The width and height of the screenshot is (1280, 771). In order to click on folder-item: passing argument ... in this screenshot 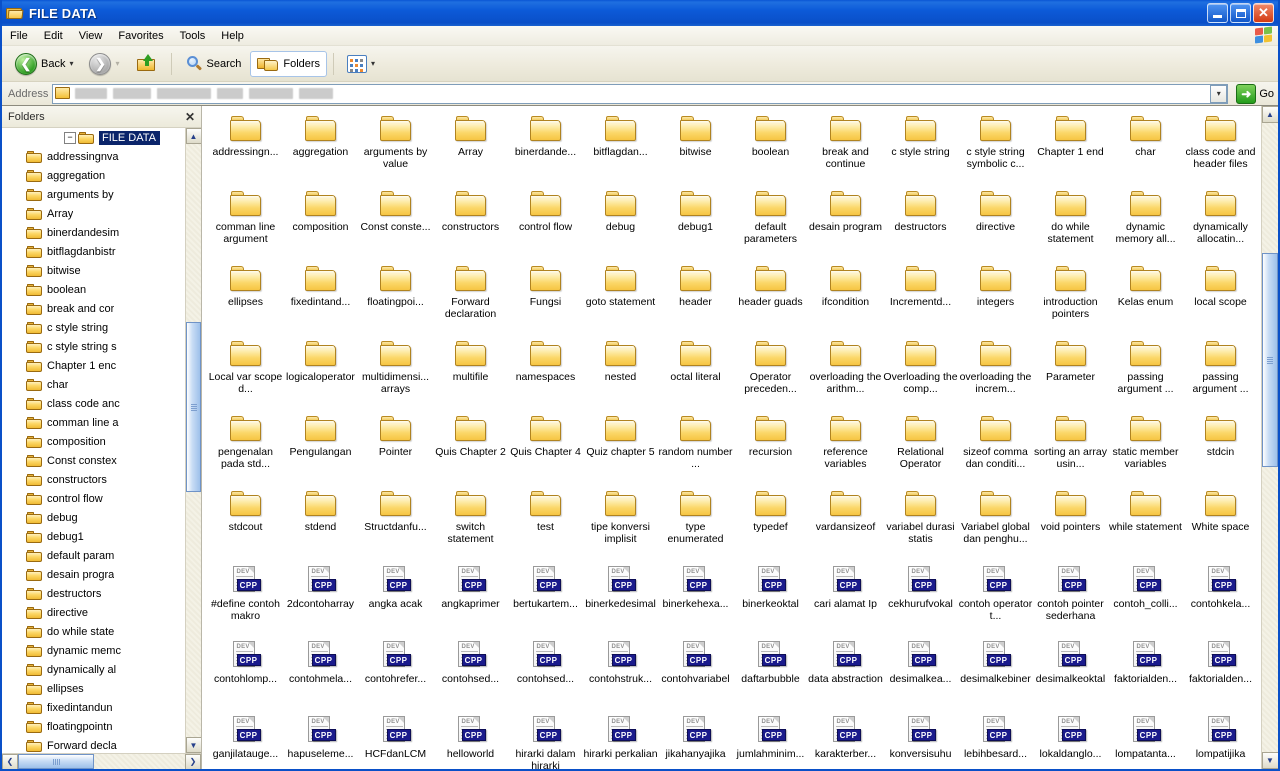, I will do `click(1145, 374)`.